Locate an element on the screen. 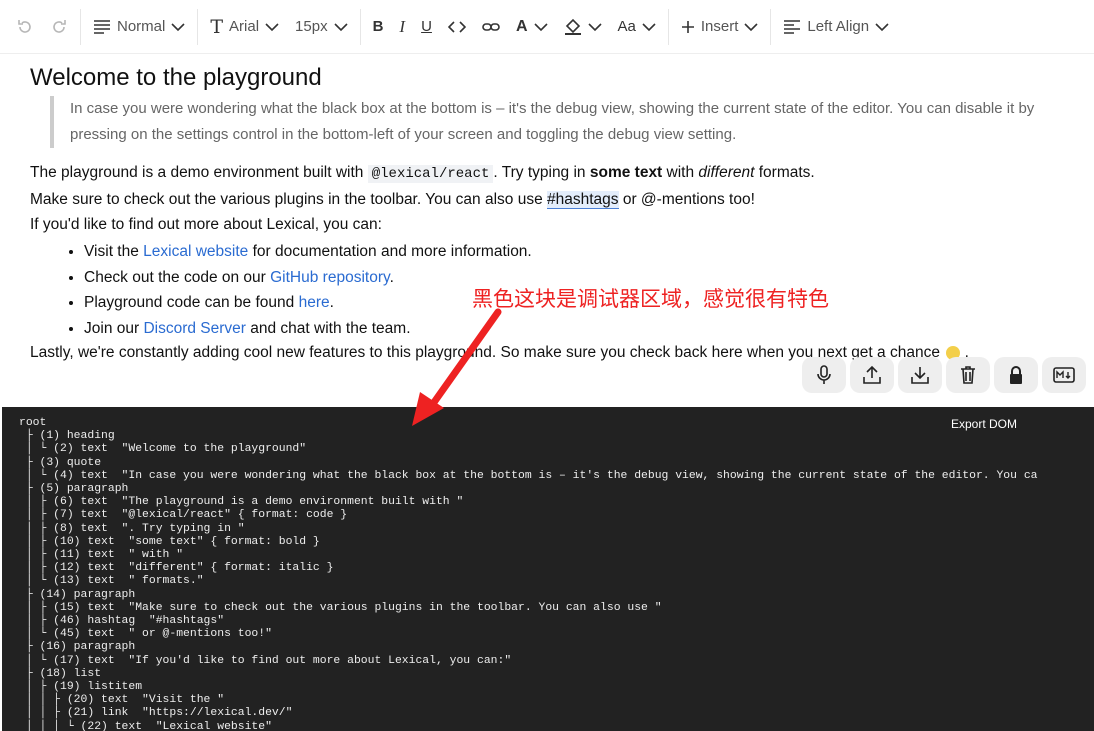 This screenshot has height=731, width=1094. bold-icon: B is located at coordinates (378, 26).